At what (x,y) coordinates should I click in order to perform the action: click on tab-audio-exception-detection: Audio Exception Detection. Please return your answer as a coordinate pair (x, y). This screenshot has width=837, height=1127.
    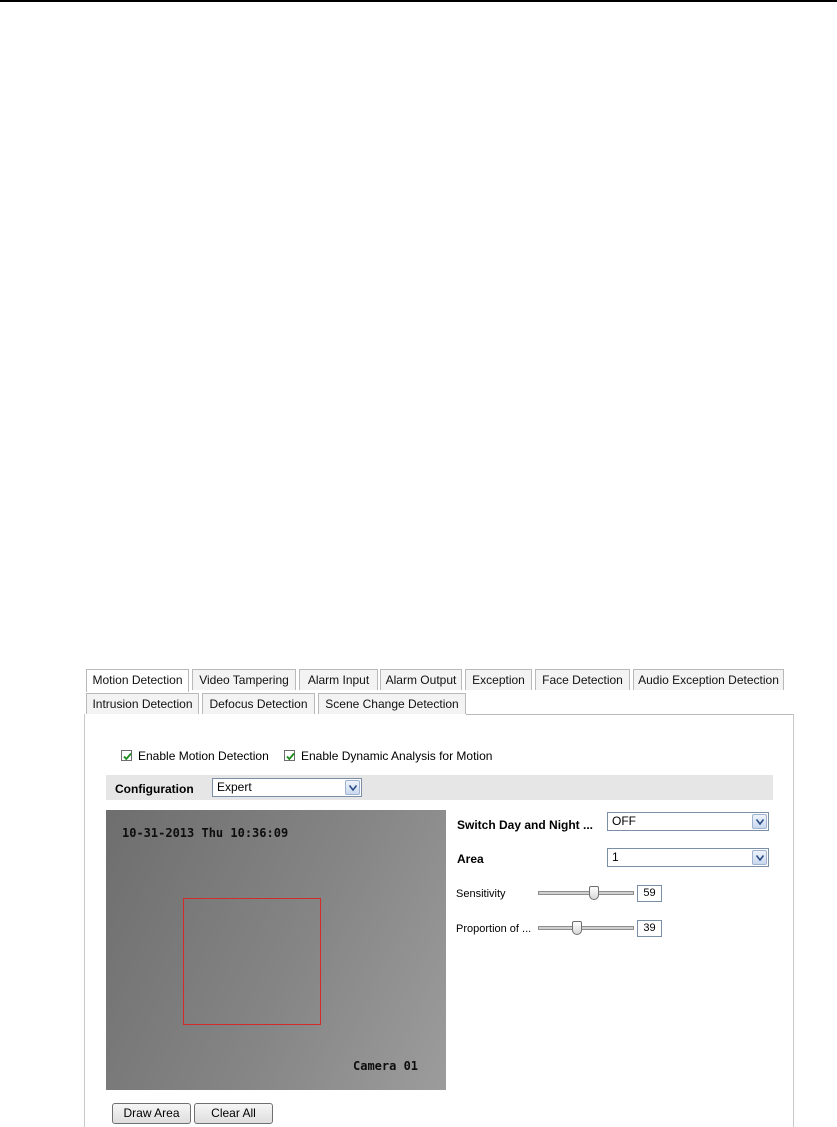
    Looking at the image, I should click on (708, 679).